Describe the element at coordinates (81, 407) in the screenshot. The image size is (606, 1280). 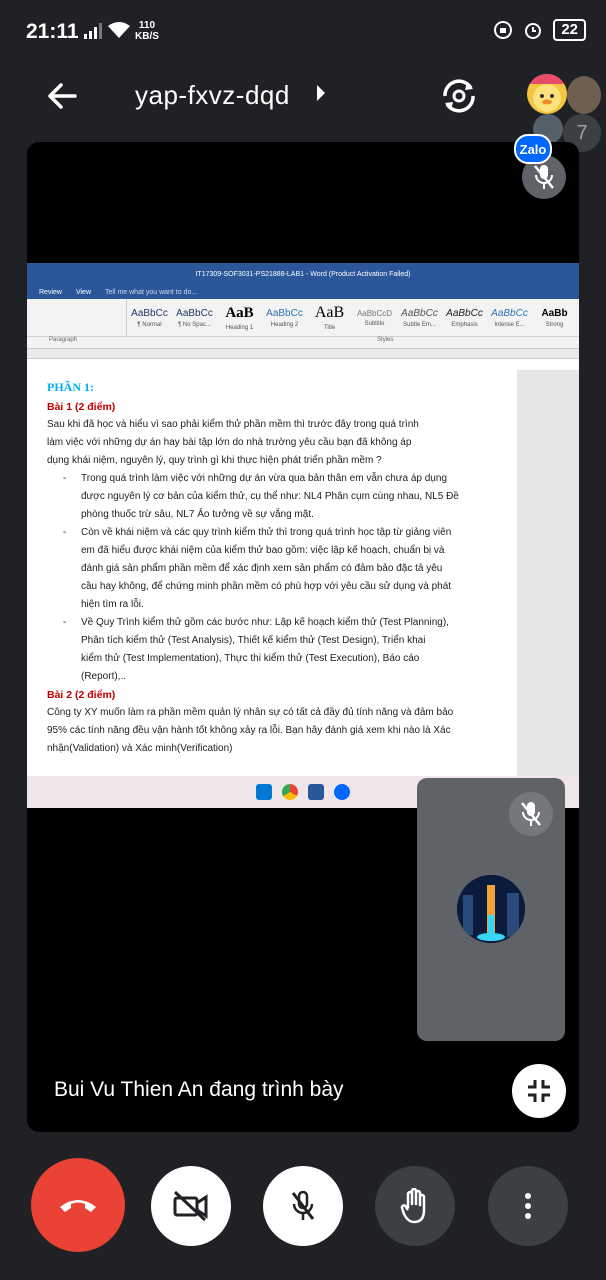
I see `doc-question1-heading: Bài 1 (2 điểm)` at that location.